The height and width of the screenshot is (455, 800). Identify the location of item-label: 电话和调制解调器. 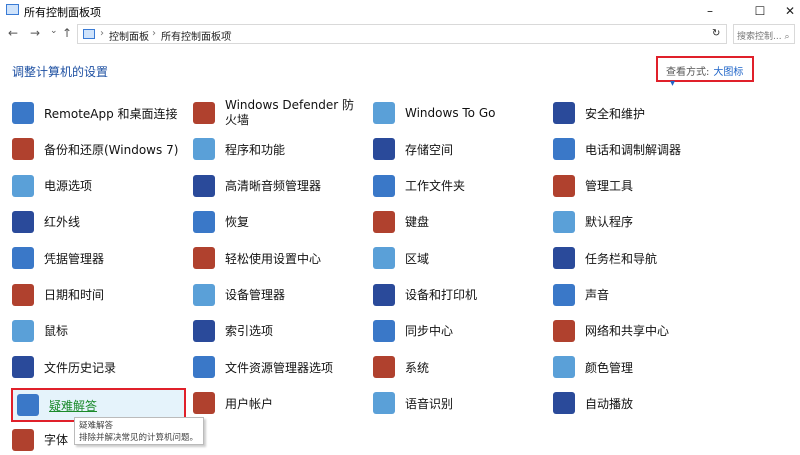
(633, 149).